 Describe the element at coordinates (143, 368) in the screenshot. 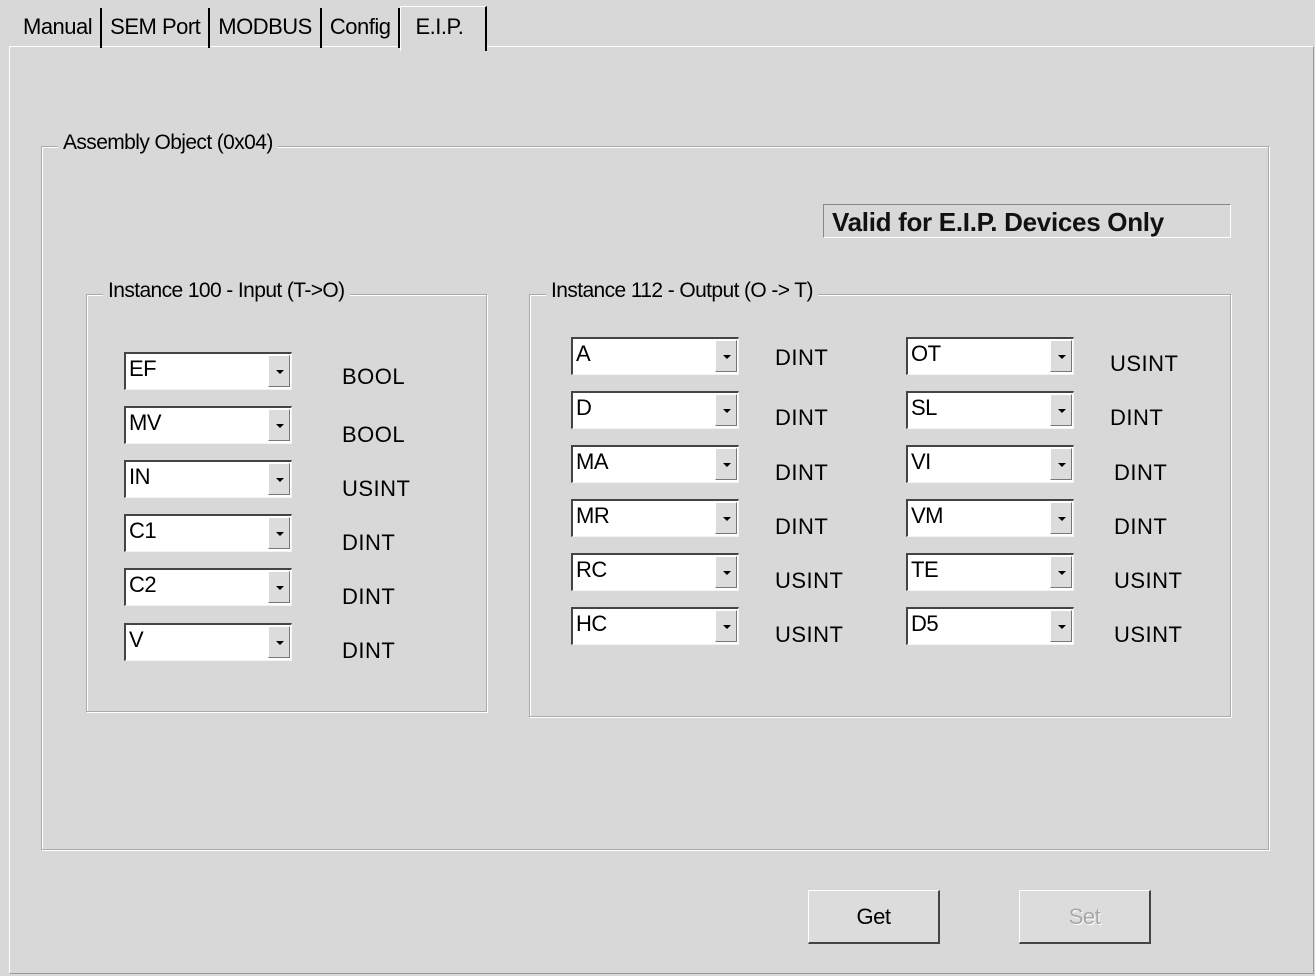

I see `input-field-value: EF` at that location.